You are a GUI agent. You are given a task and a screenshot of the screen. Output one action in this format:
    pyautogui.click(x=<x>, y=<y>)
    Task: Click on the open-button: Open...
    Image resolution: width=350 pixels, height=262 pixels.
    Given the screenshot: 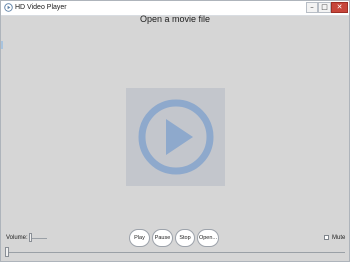 What is the action you would take?
    pyautogui.click(x=208, y=238)
    